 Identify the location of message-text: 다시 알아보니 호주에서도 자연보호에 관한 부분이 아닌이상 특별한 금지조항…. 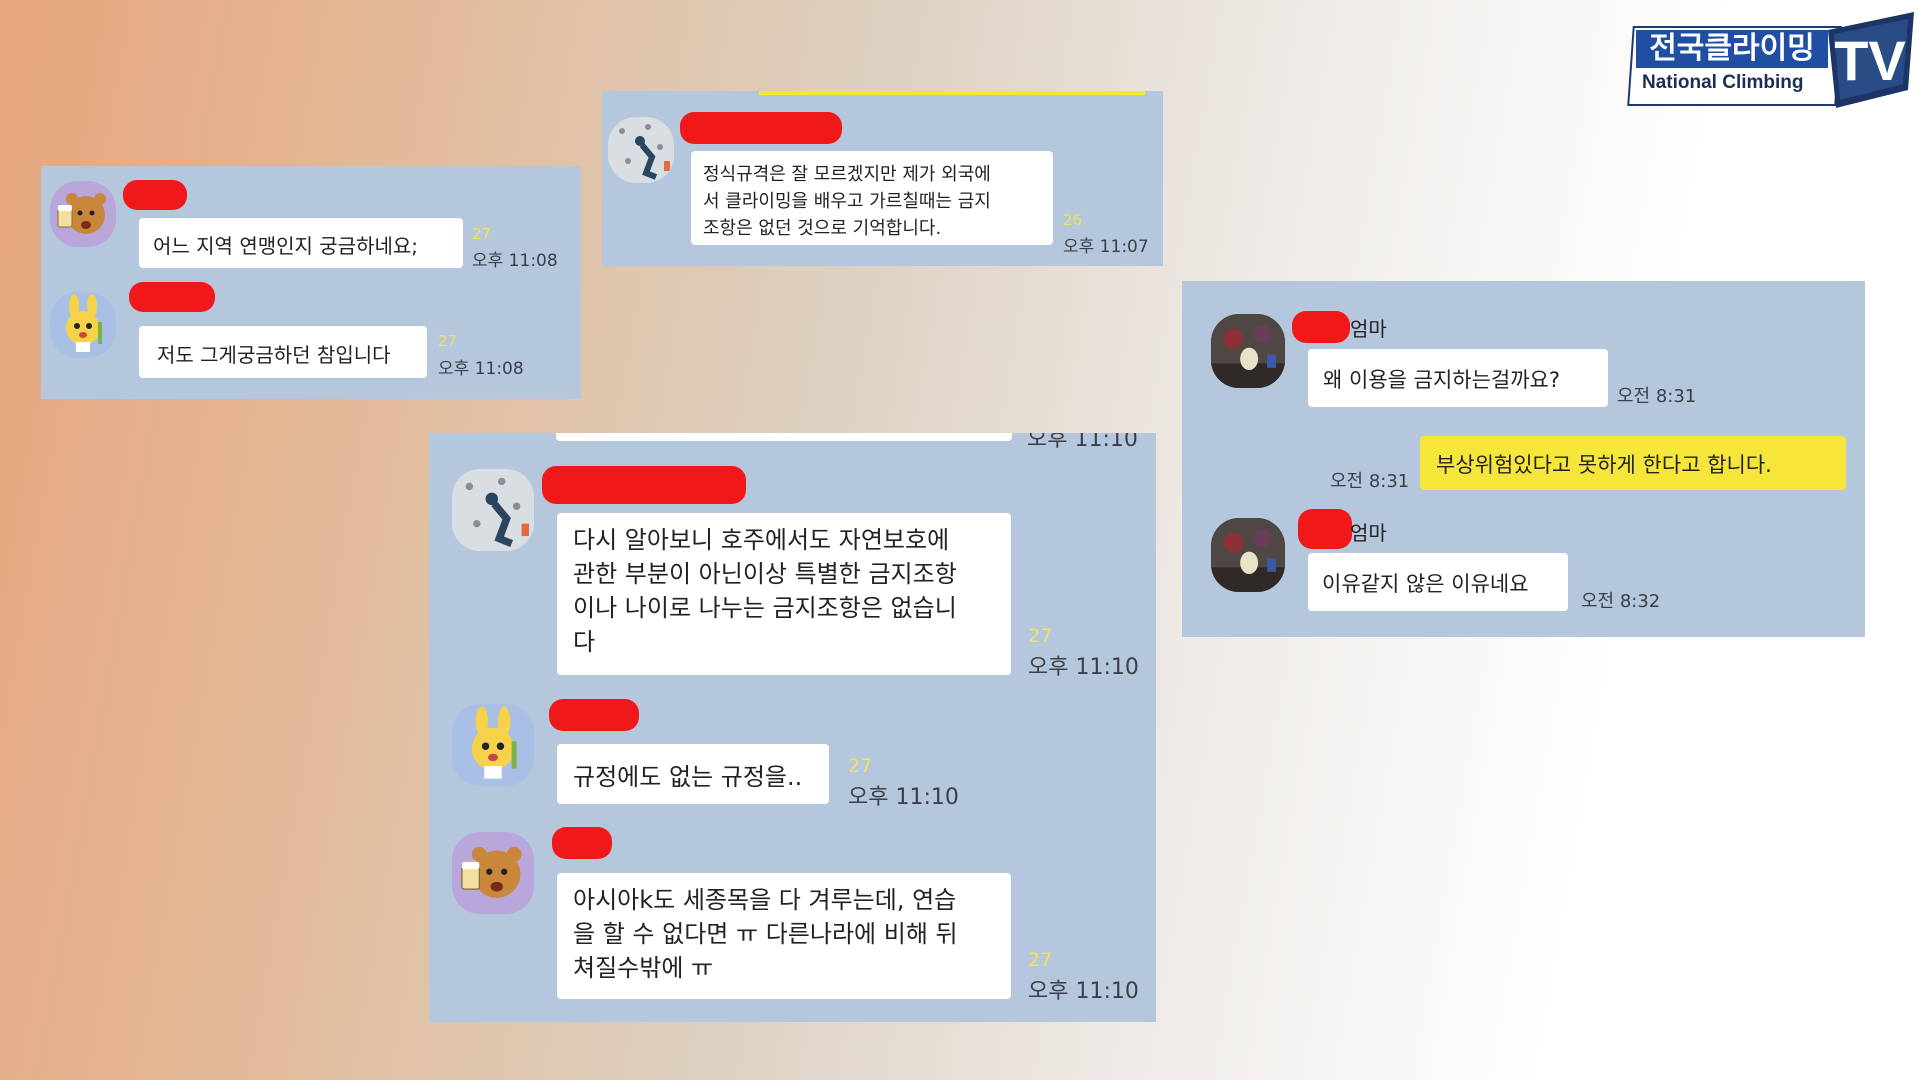
(765, 591).